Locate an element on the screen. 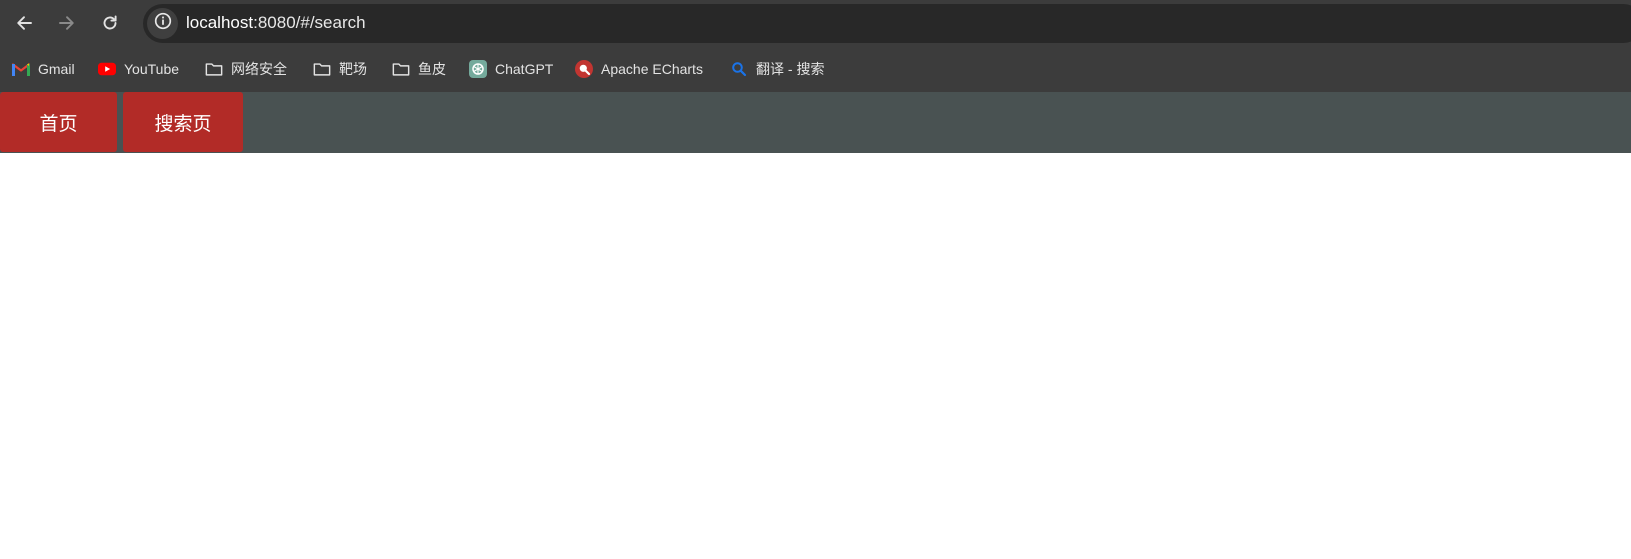 This screenshot has height=559, width=1631. nav-tab-search: 搜索页 is located at coordinates (183, 122).